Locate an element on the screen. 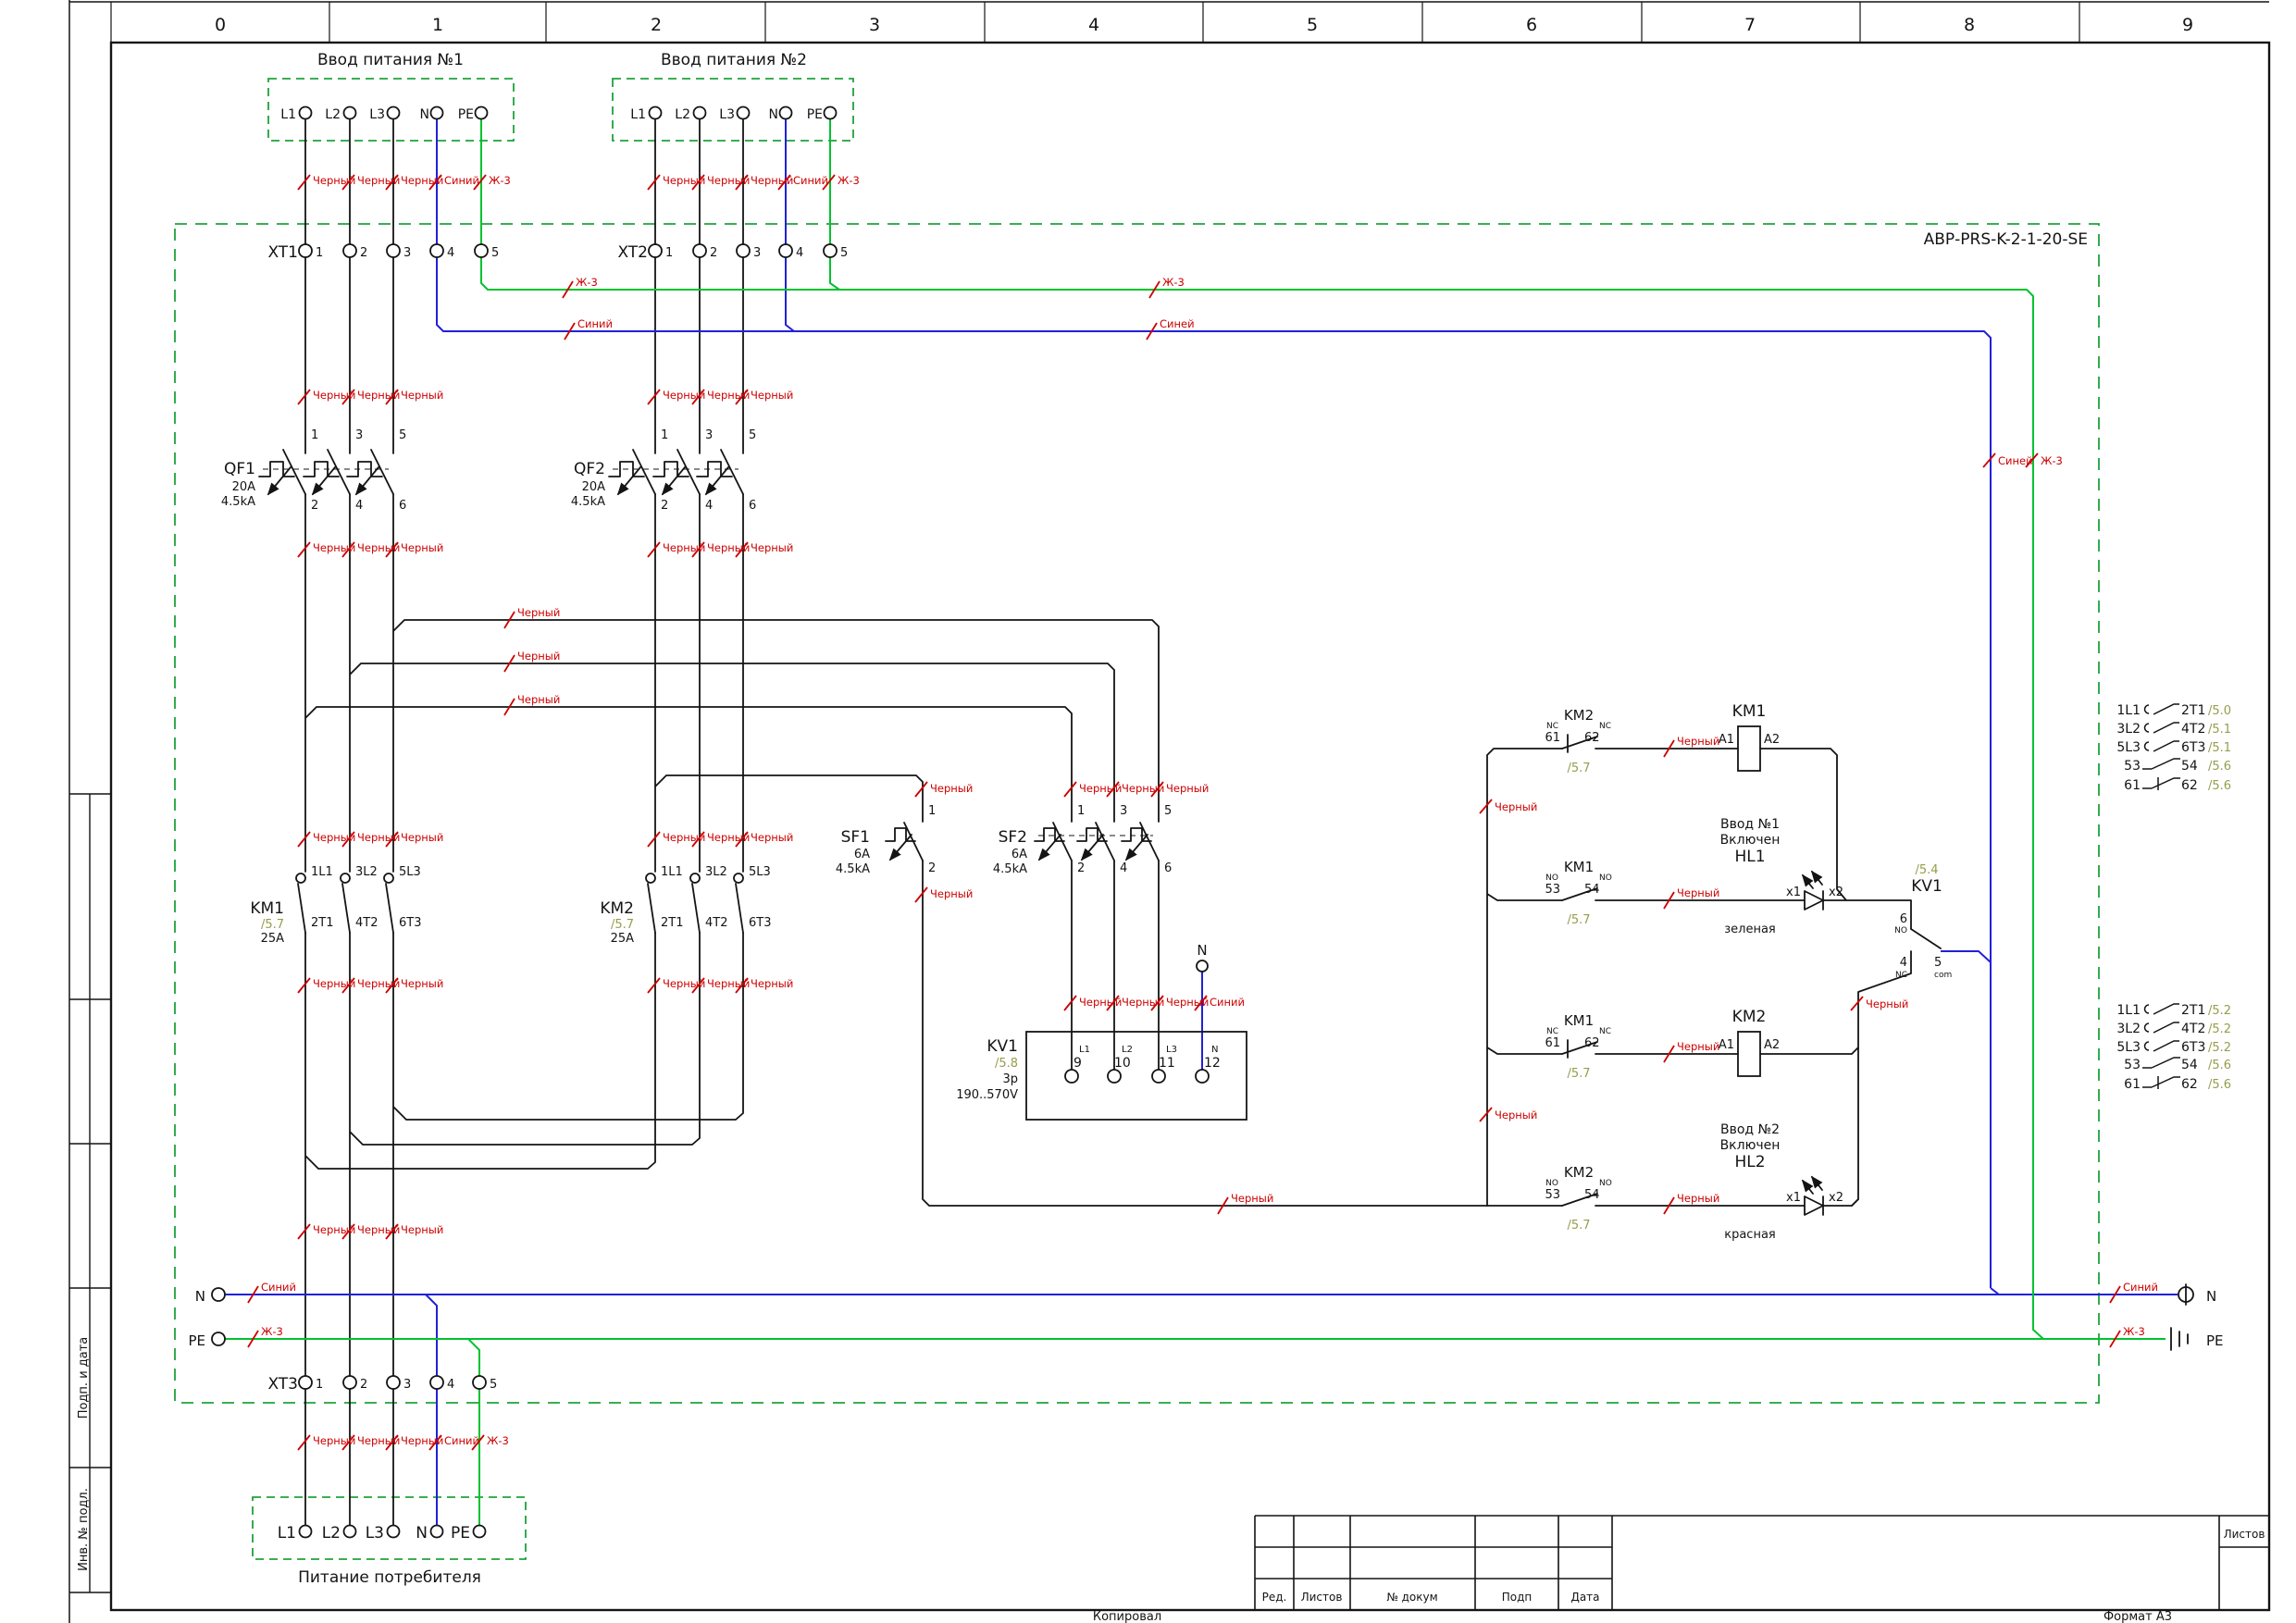 This screenshot has width=2296, height=1623. kv1-ref: /5.8 is located at coordinates (1007, 1064).